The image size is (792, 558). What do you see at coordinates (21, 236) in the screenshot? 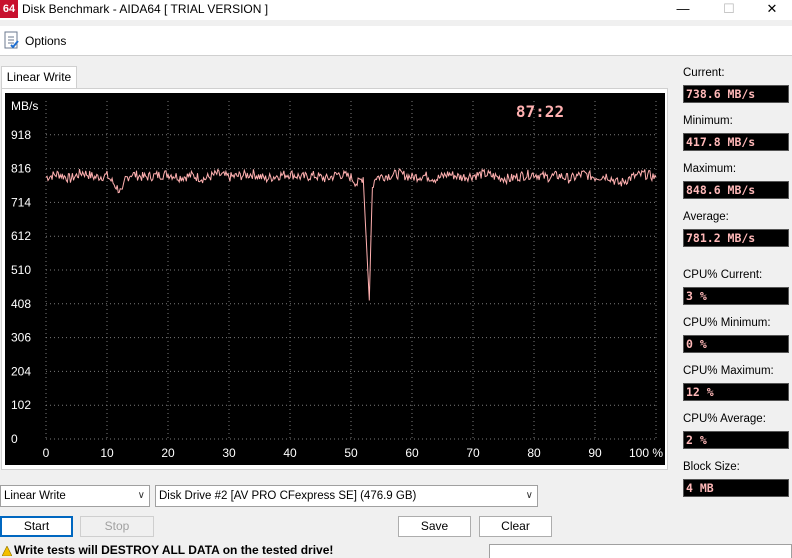
I see `y-tick-label: 612` at bounding box center [21, 236].